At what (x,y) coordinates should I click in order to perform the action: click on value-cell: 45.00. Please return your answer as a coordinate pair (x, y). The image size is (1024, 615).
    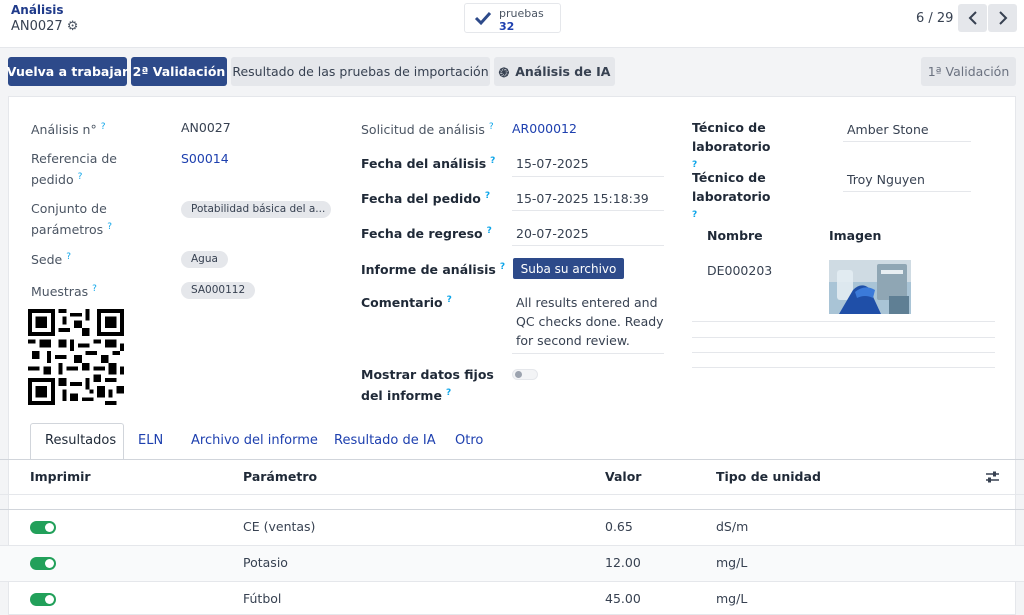
    Looking at the image, I should click on (623, 598).